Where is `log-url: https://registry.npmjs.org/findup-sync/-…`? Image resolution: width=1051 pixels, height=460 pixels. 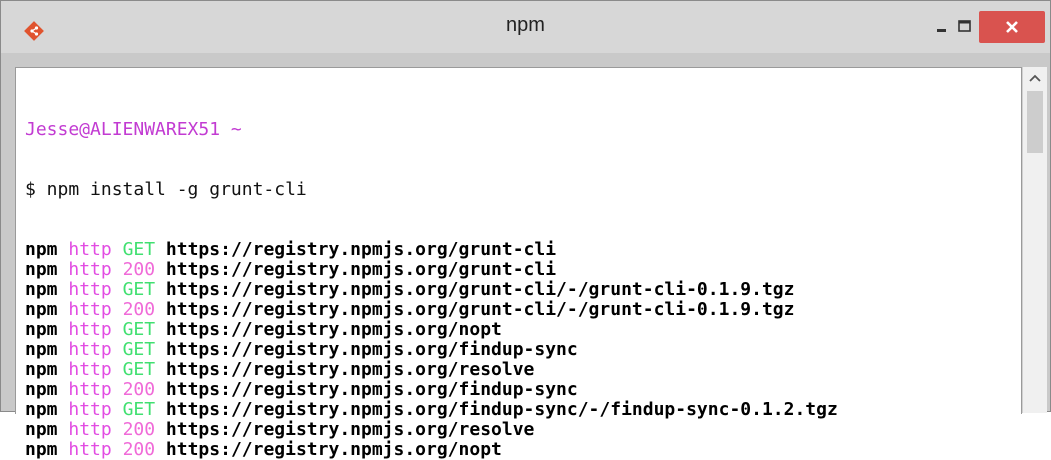 log-url: https://registry.npmjs.org/findup-sync/-… is located at coordinates (501, 409).